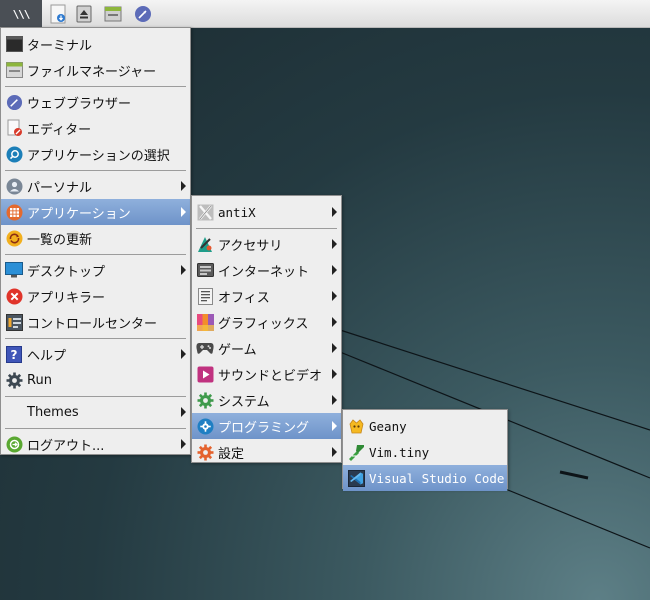 This screenshot has height=600, width=650. What do you see at coordinates (425, 426) in the screenshot?
I see `menu-item-geany: Geany` at bounding box center [425, 426].